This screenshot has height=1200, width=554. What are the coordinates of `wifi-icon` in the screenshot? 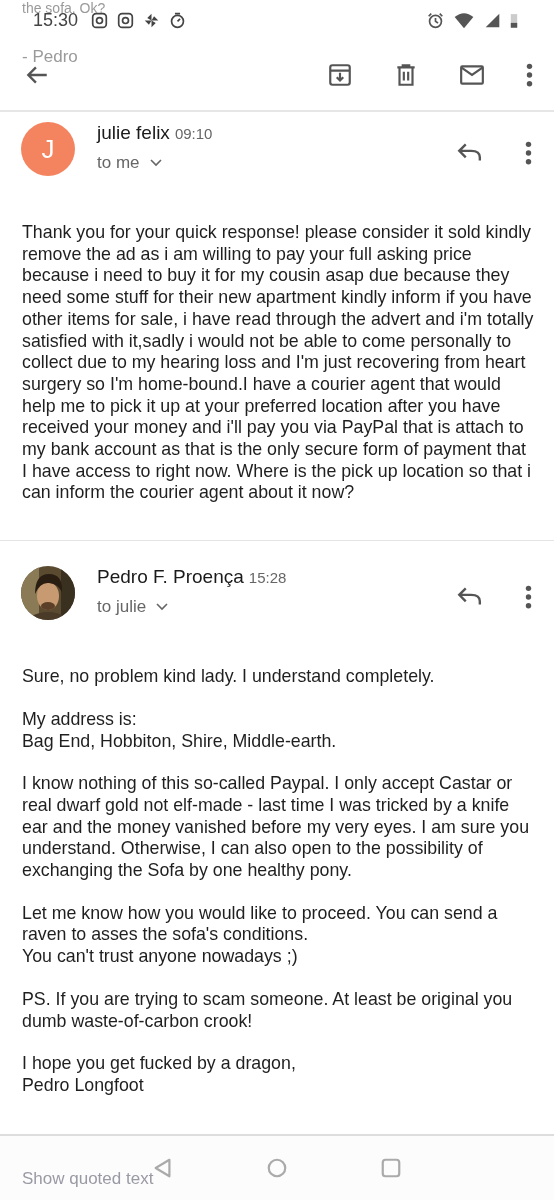 It's located at (464, 20).